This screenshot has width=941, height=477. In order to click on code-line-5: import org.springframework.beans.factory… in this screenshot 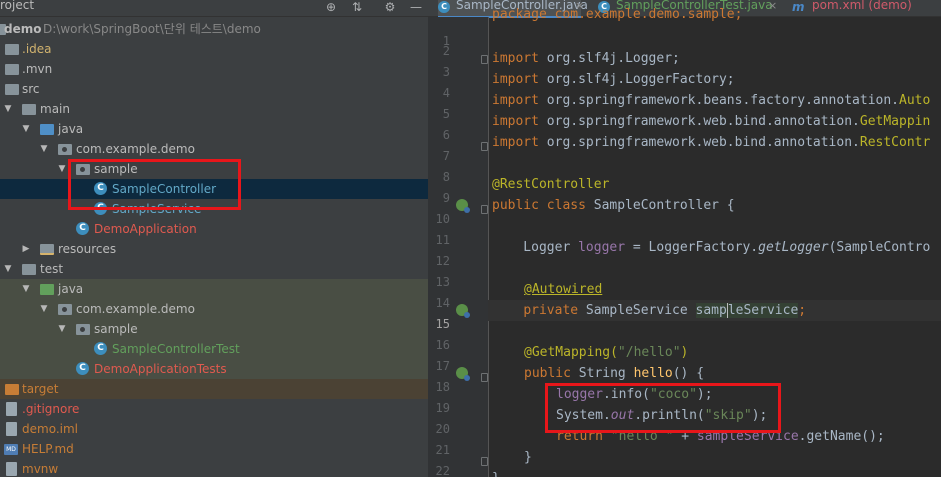, I will do `click(711, 100)`.